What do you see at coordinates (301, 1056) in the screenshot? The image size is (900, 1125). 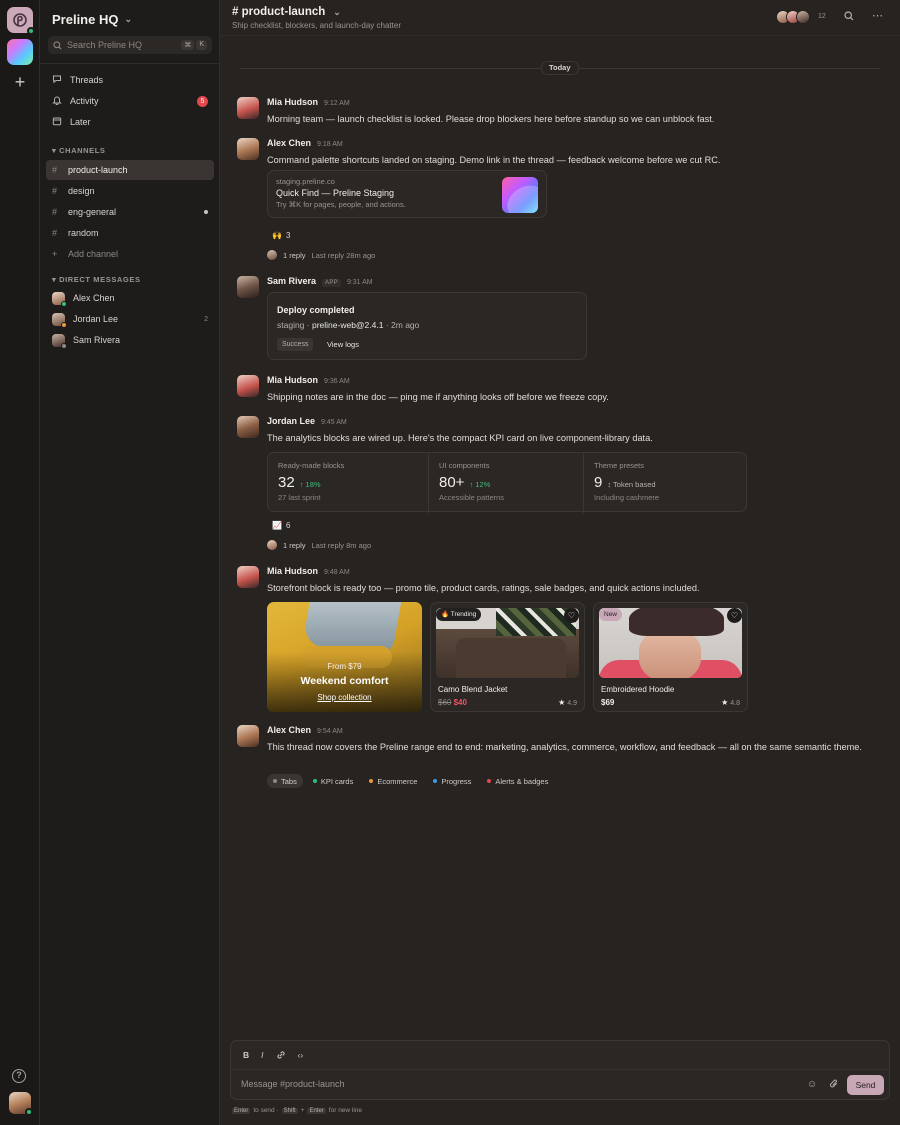 I see `code-icon: ‹›` at bounding box center [301, 1056].